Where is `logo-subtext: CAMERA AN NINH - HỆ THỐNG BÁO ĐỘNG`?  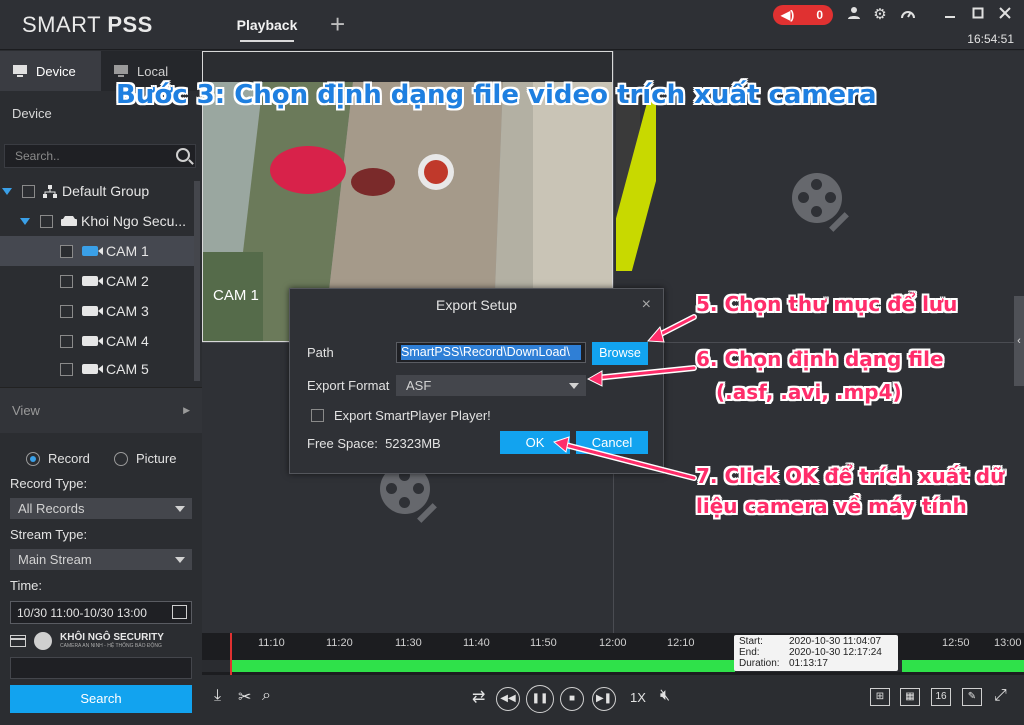 logo-subtext: CAMERA AN NINH - HỆ THỐNG BÁO ĐỘNG is located at coordinates (111, 646).